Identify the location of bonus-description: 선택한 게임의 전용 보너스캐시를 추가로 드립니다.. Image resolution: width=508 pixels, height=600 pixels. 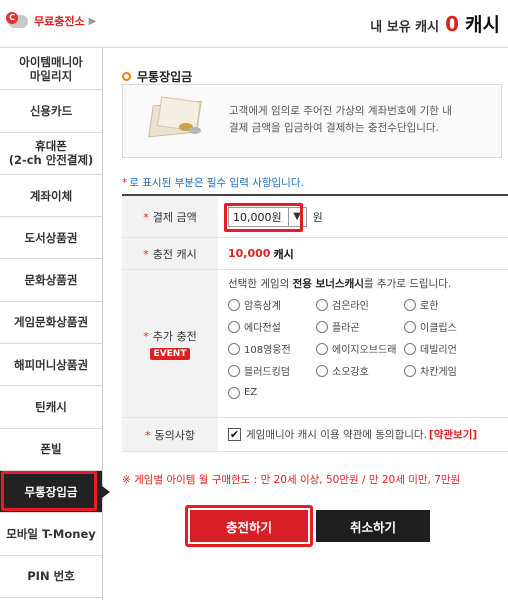
(340, 284).